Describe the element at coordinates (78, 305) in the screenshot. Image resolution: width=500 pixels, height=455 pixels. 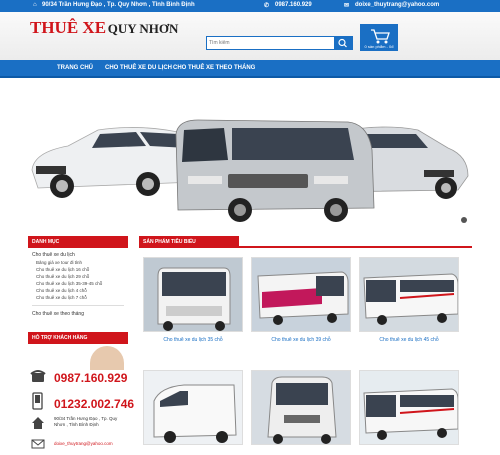
I see `sidebar-divider` at that location.